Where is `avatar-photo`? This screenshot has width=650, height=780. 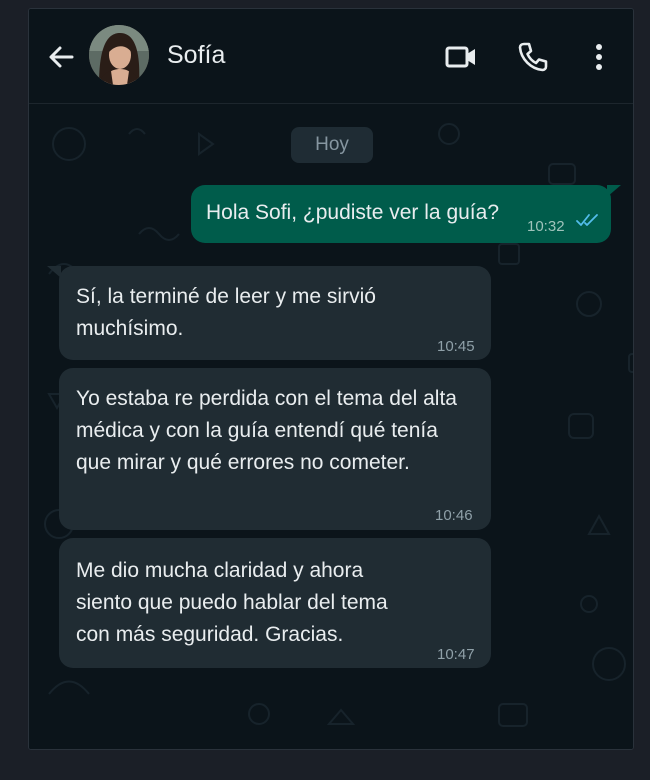
avatar-photo is located at coordinates (119, 55).